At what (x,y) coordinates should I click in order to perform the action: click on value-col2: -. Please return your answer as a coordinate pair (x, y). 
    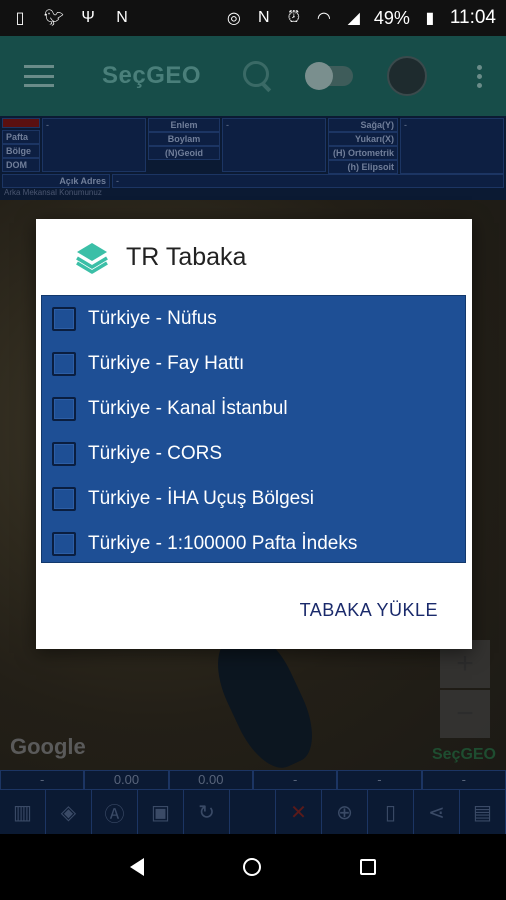
    Looking at the image, I should click on (274, 145).